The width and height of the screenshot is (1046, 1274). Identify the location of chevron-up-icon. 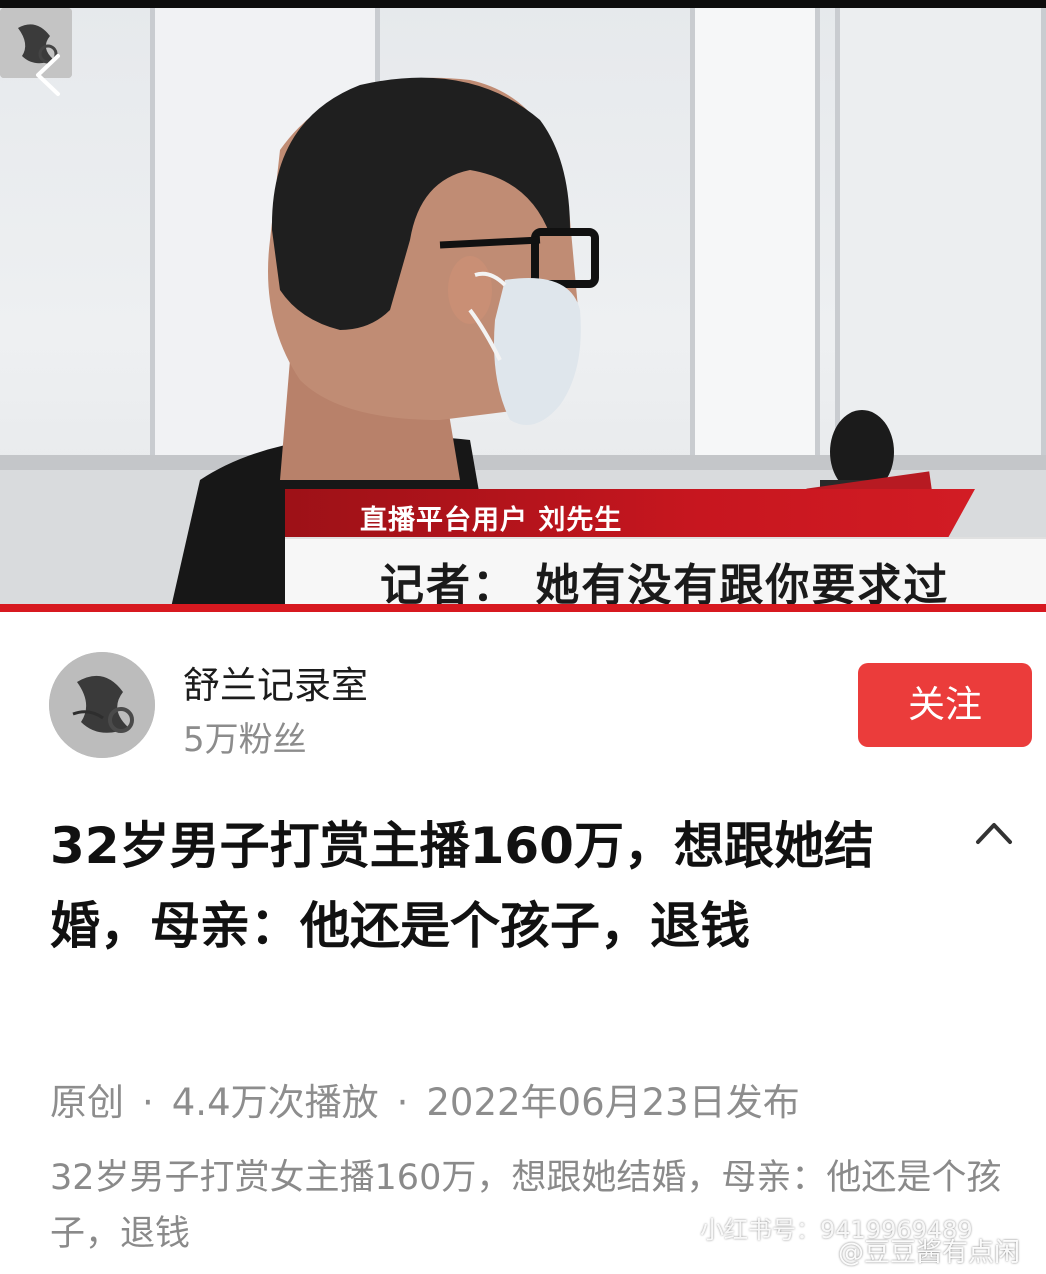
(994, 832).